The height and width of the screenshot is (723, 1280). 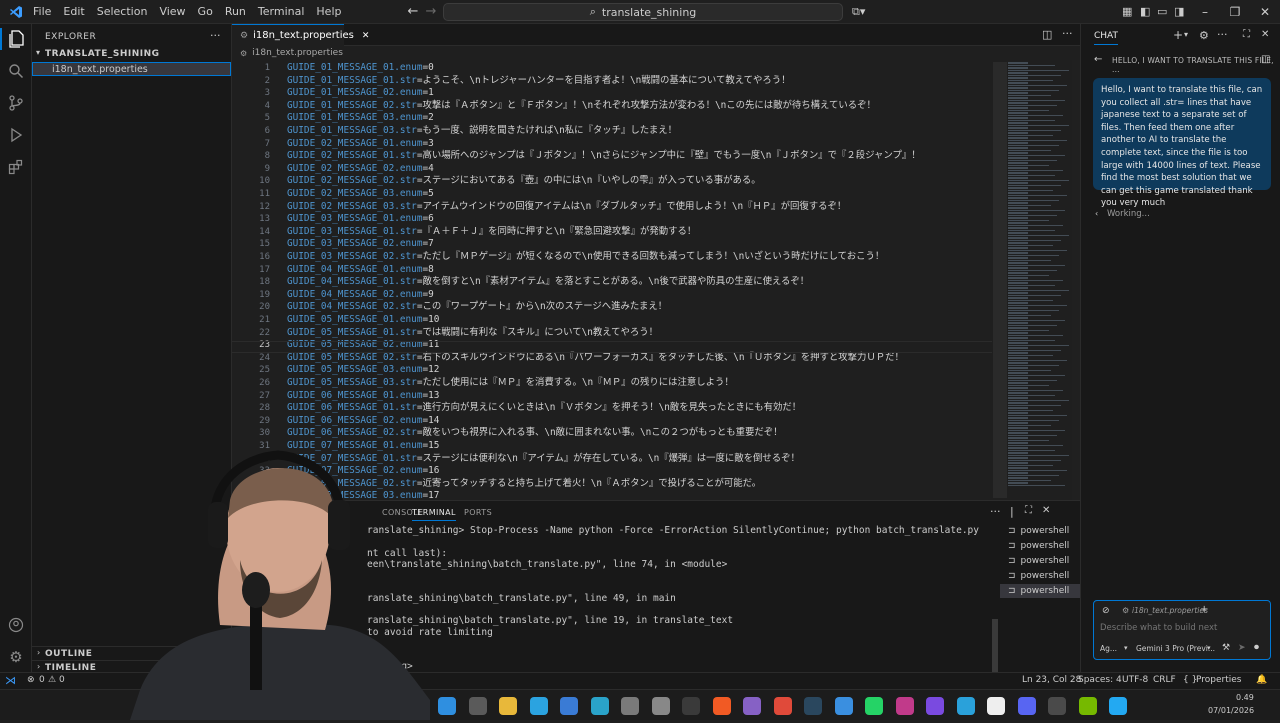 I want to click on tab-i18n-text: ⚙ i18n_text.properties ✕, so click(x=300, y=35).